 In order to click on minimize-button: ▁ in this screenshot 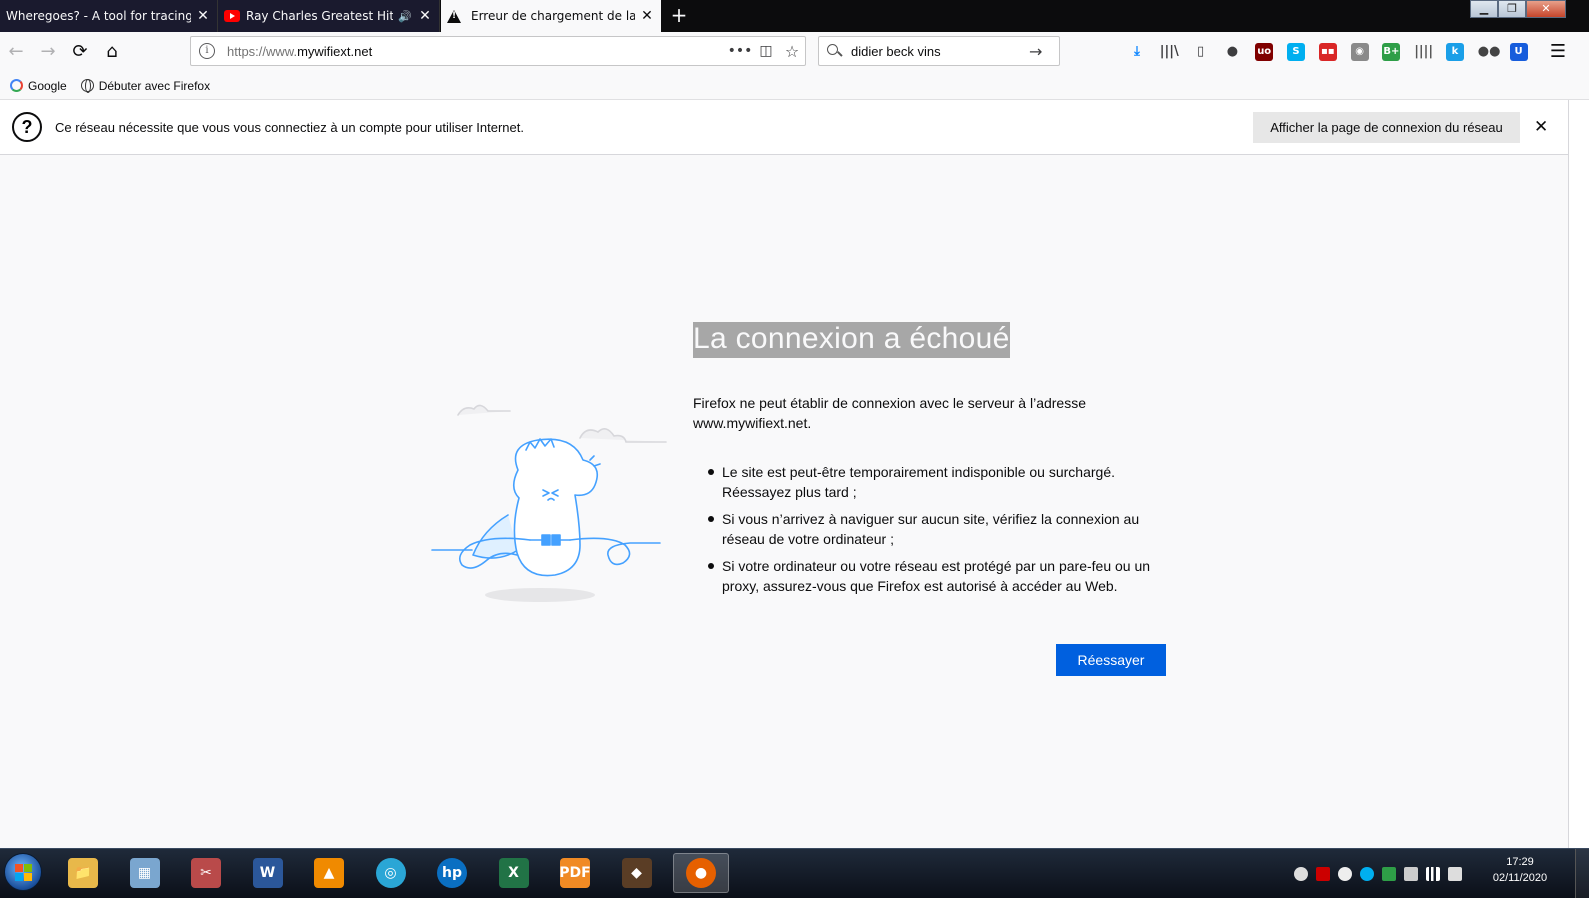, I will do `click(1484, 9)`.